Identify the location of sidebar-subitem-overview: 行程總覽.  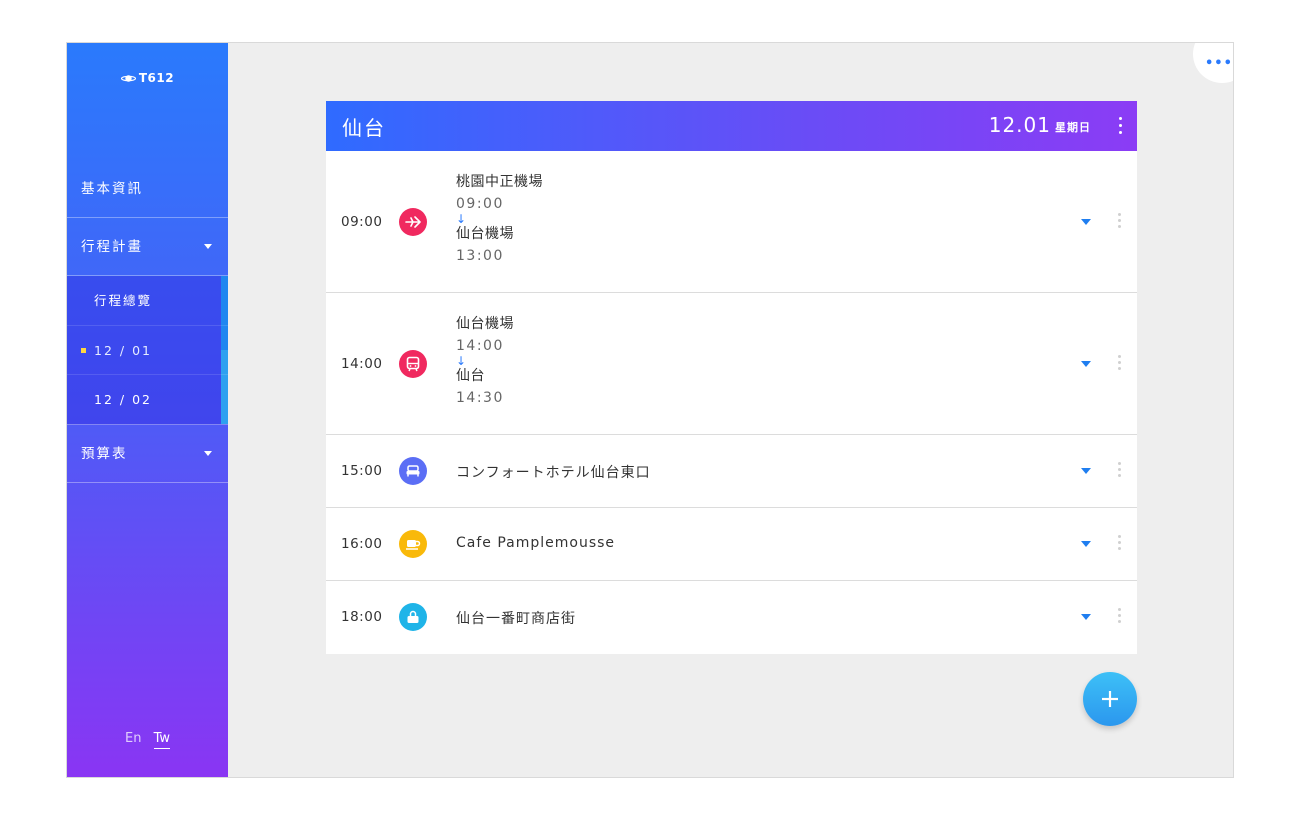
(147, 301).